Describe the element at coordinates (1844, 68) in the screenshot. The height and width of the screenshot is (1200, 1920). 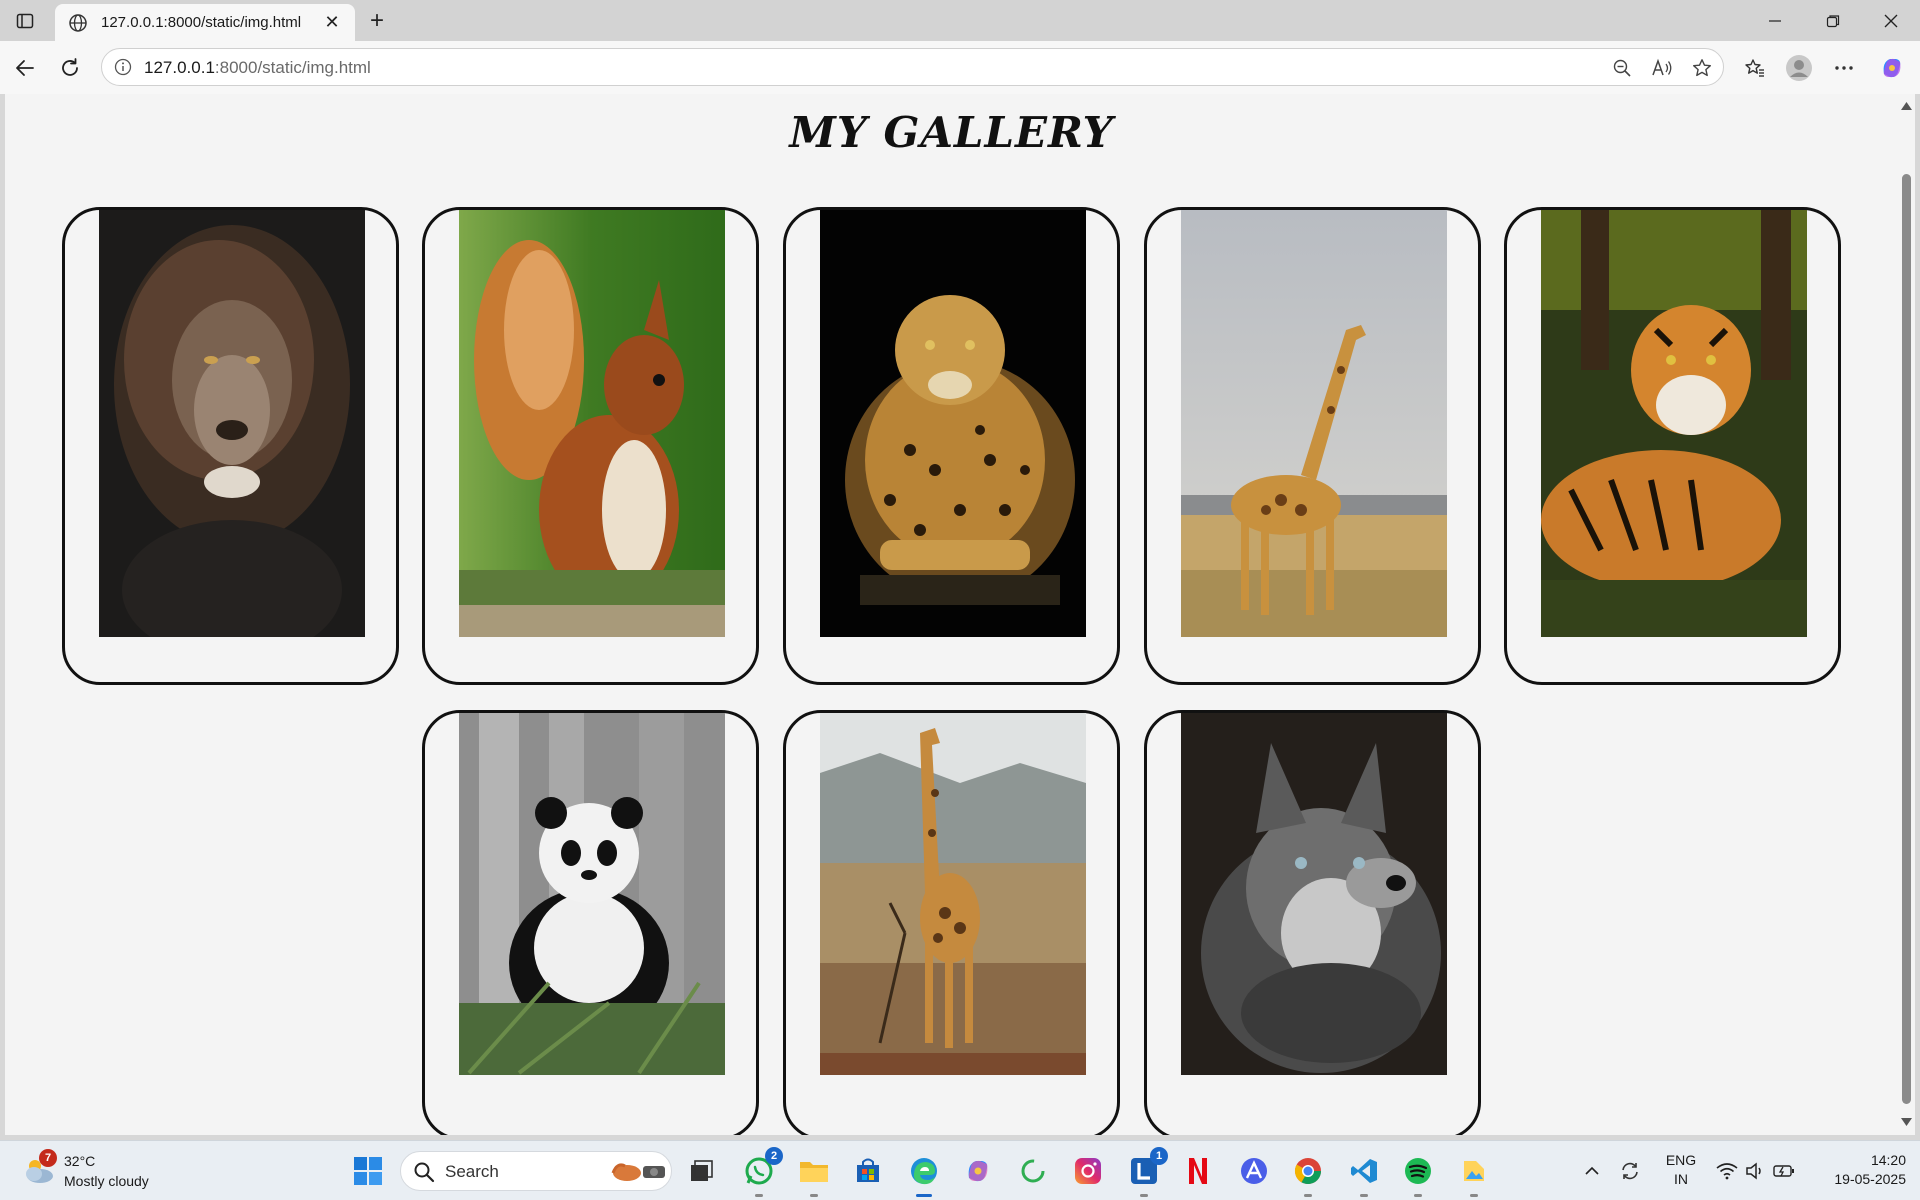
I see `more-options-icon` at that location.